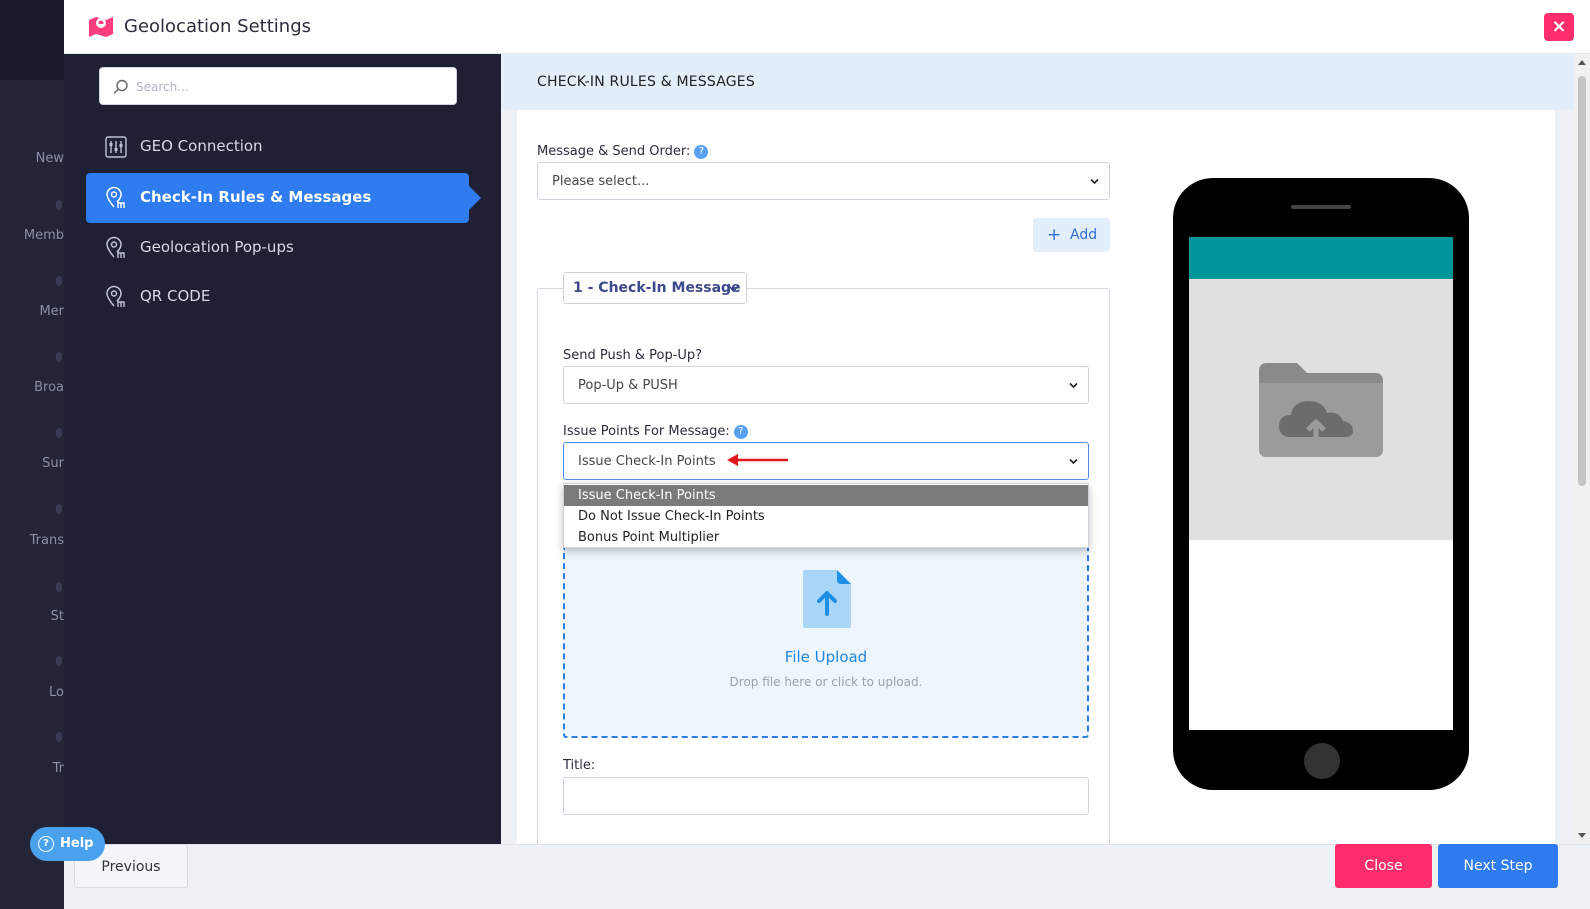 This screenshot has width=1590, height=909. Describe the element at coordinates (633, 355) in the screenshot. I see `send-push-label: Send Push & Pop-Up?` at that location.